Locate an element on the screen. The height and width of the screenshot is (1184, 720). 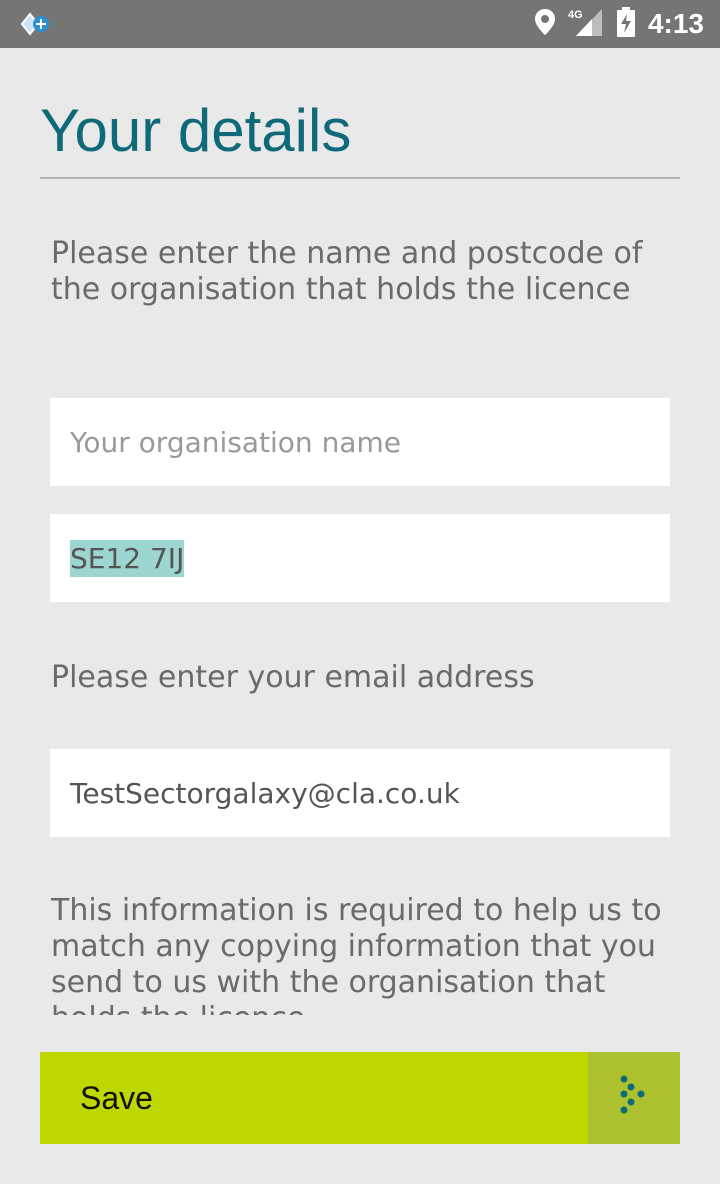
email-value: TestSectorgalaxy@cla.co.uk is located at coordinates (265, 793).